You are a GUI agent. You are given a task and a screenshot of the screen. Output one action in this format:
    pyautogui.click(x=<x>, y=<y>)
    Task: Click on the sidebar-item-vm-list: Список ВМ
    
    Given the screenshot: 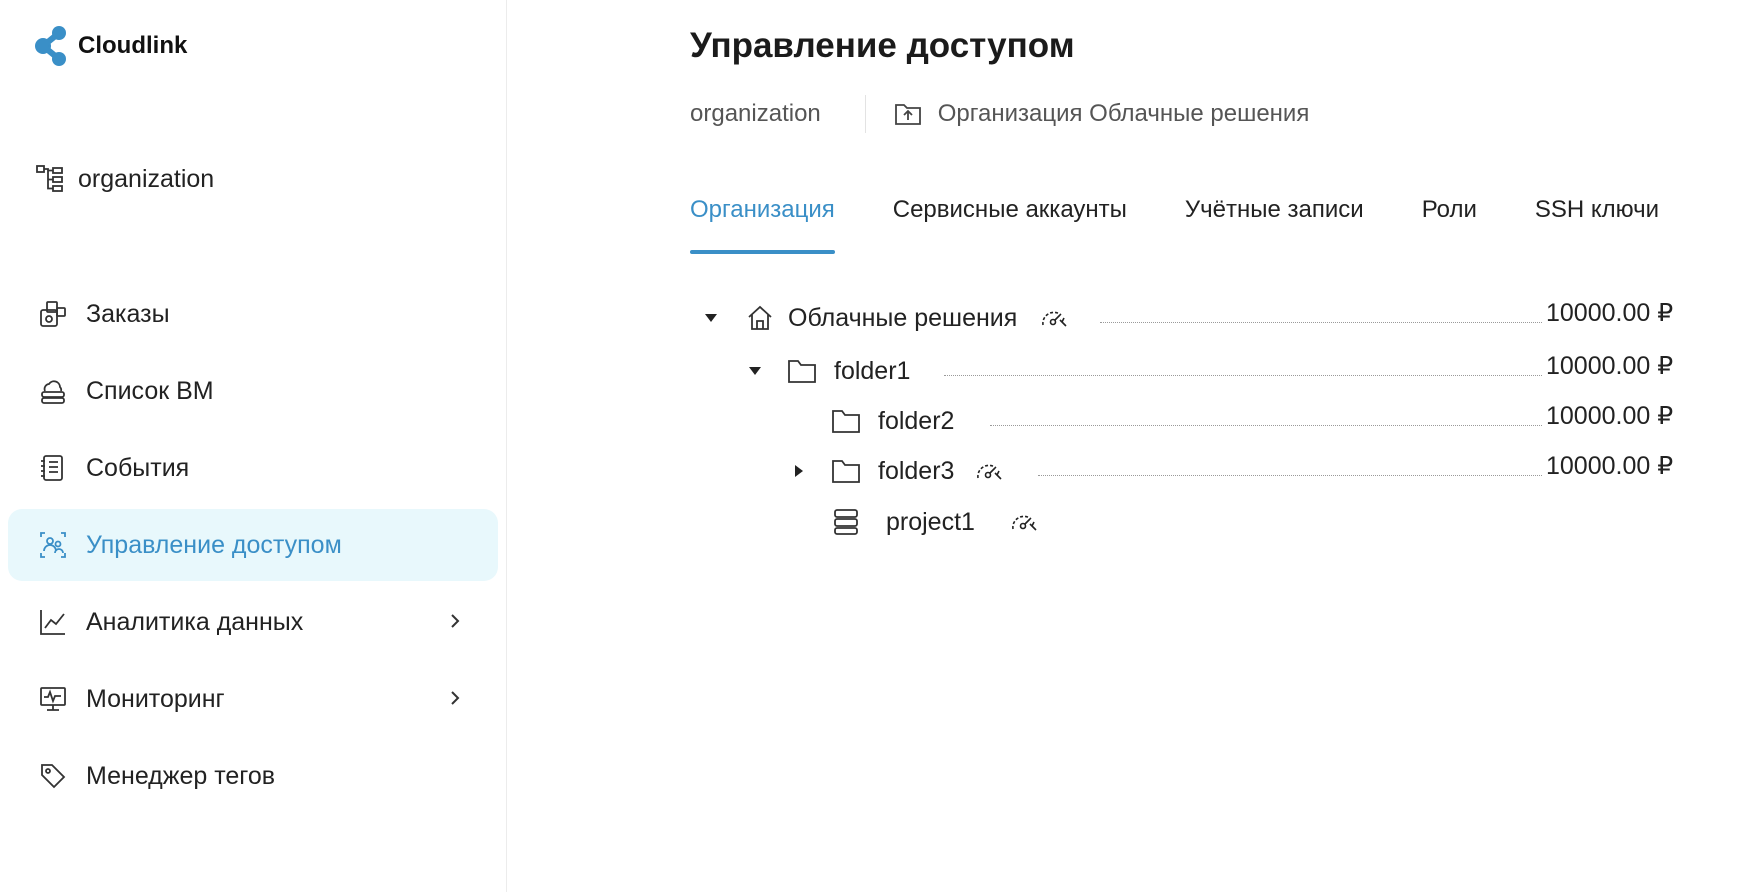 What is the action you would take?
    pyautogui.click(x=253, y=391)
    